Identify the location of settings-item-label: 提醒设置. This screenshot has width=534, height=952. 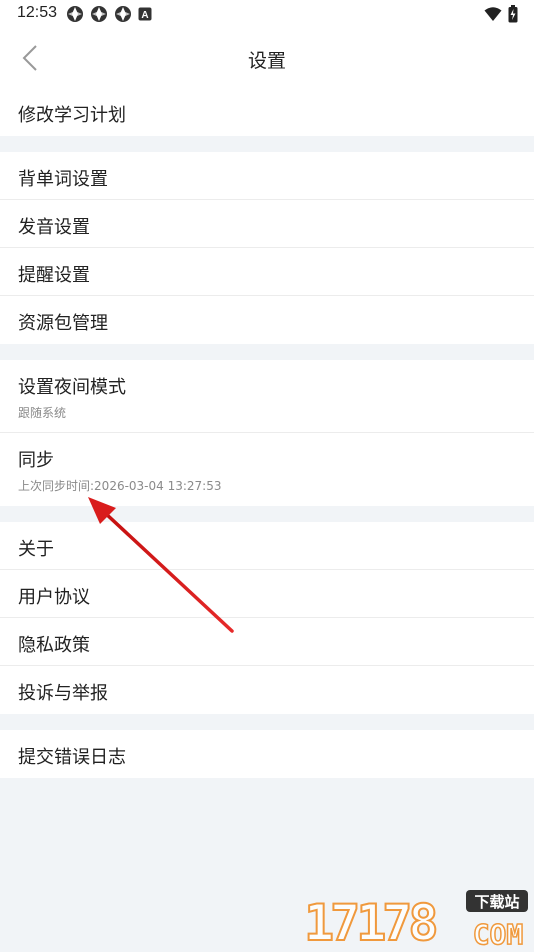
(54, 275).